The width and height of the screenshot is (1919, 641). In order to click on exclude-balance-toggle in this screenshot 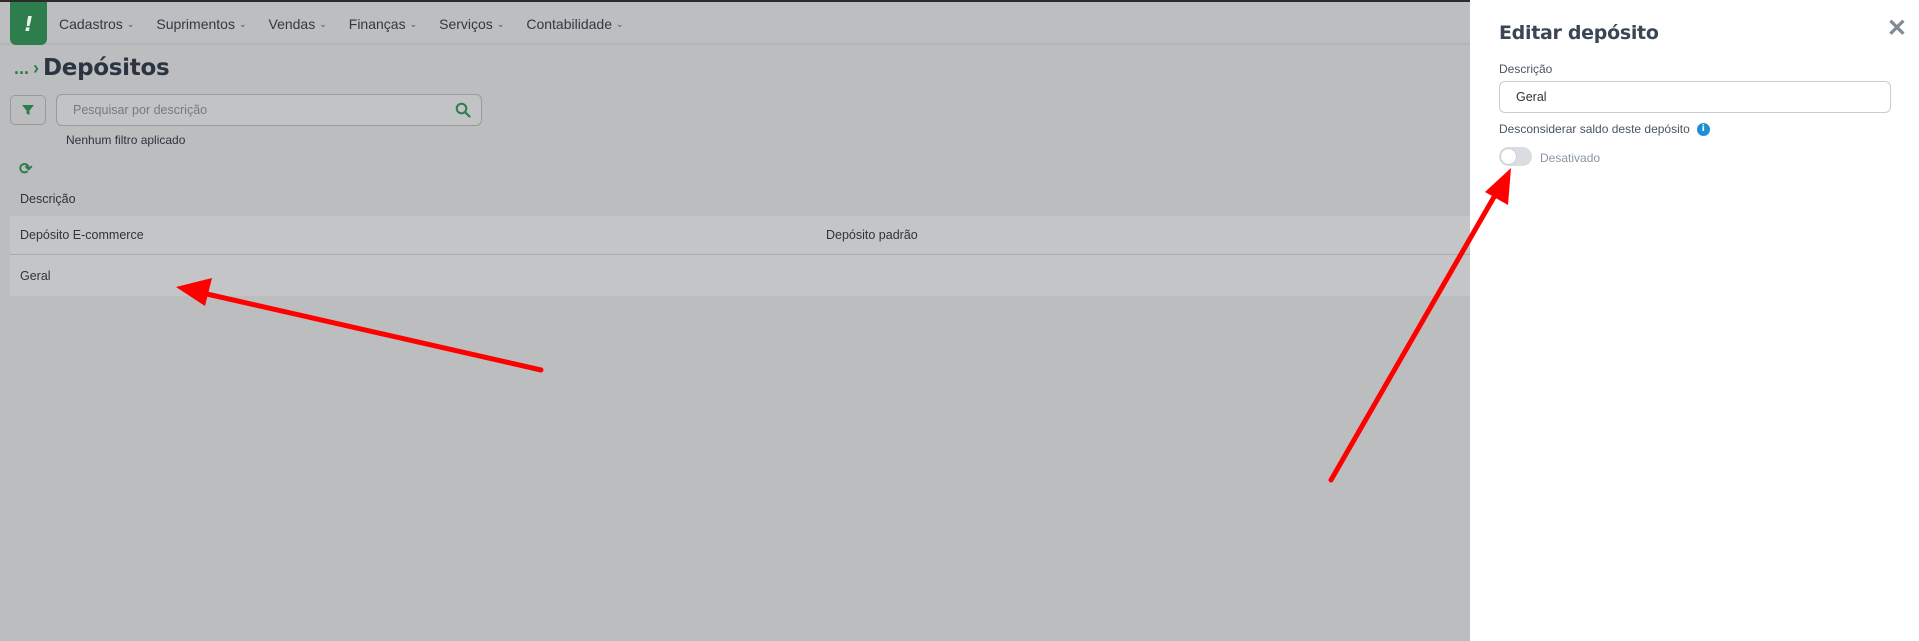, I will do `click(1515, 156)`.